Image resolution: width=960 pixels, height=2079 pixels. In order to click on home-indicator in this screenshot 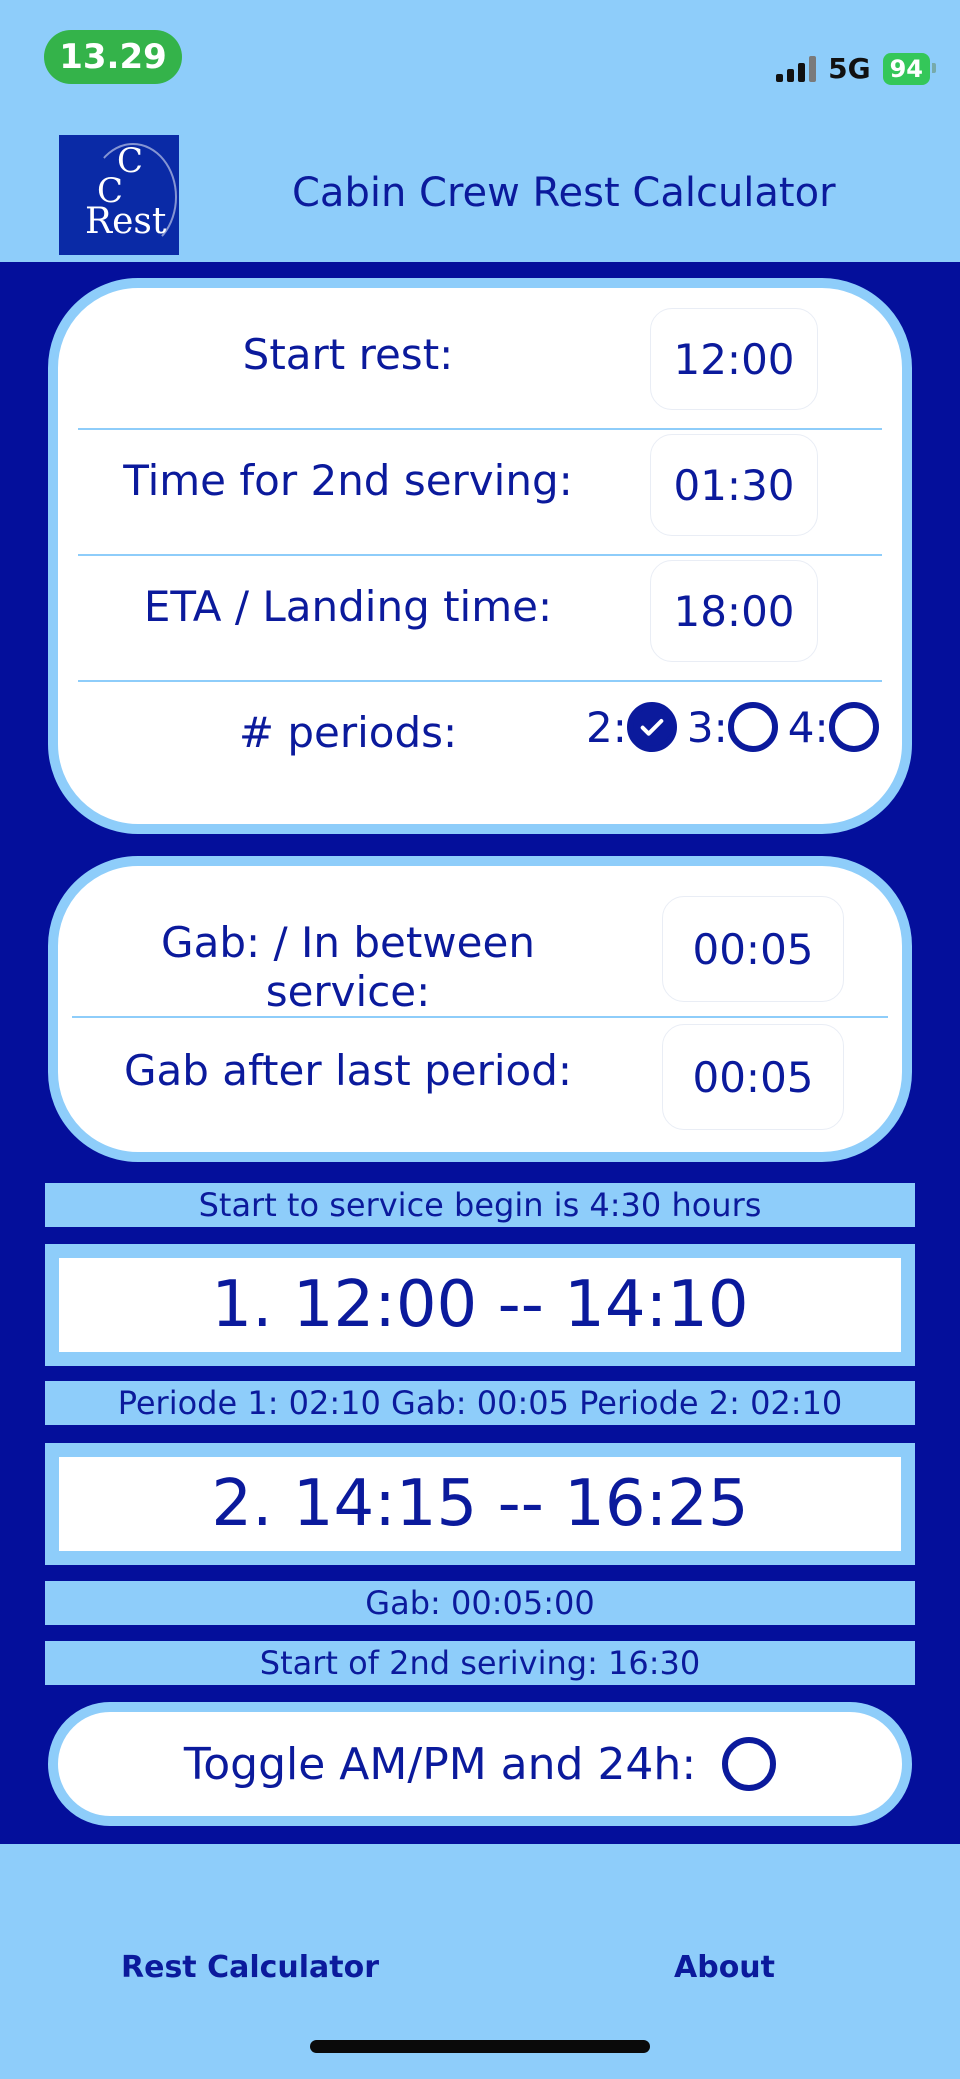, I will do `click(480, 2046)`.